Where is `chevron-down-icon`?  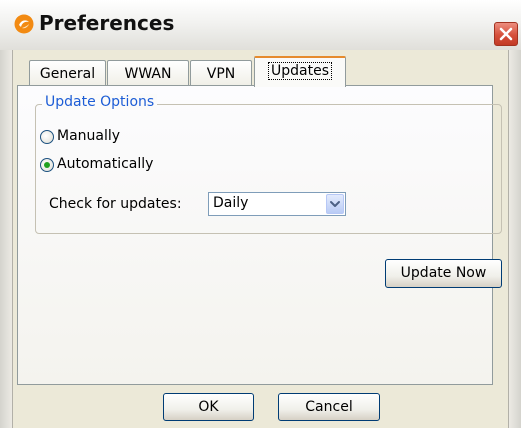
chevron-down-icon is located at coordinates (335, 204).